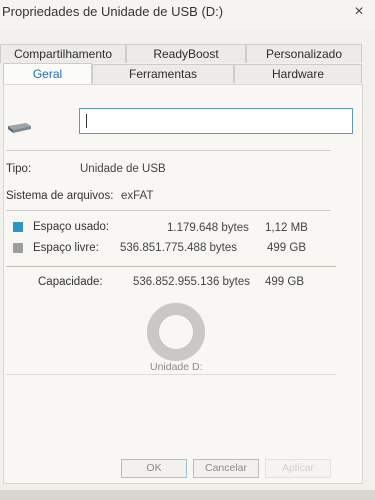 This screenshot has width=375, height=500. What do you see at coordinates (187, 495) in the screenshot?
I see `window-bottom-edge` at bounding box center [187, 495].